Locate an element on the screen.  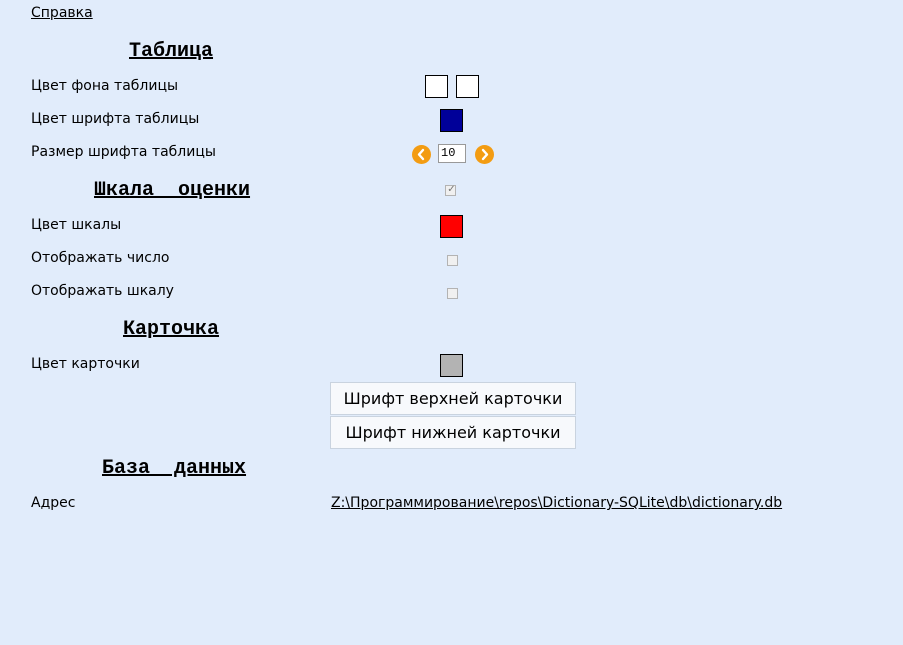
show-number-checkbox is located at coordinates (452, 260).